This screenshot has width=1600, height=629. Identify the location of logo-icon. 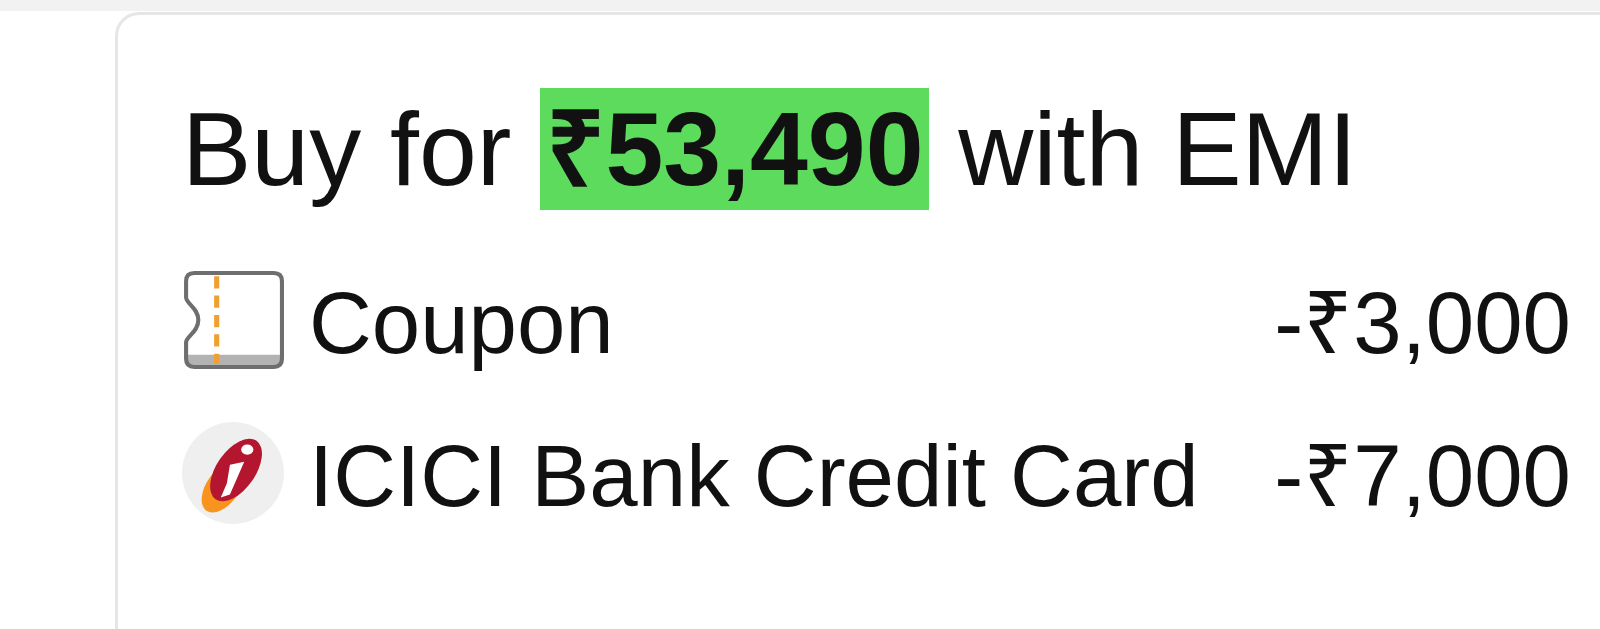
(233, 472).